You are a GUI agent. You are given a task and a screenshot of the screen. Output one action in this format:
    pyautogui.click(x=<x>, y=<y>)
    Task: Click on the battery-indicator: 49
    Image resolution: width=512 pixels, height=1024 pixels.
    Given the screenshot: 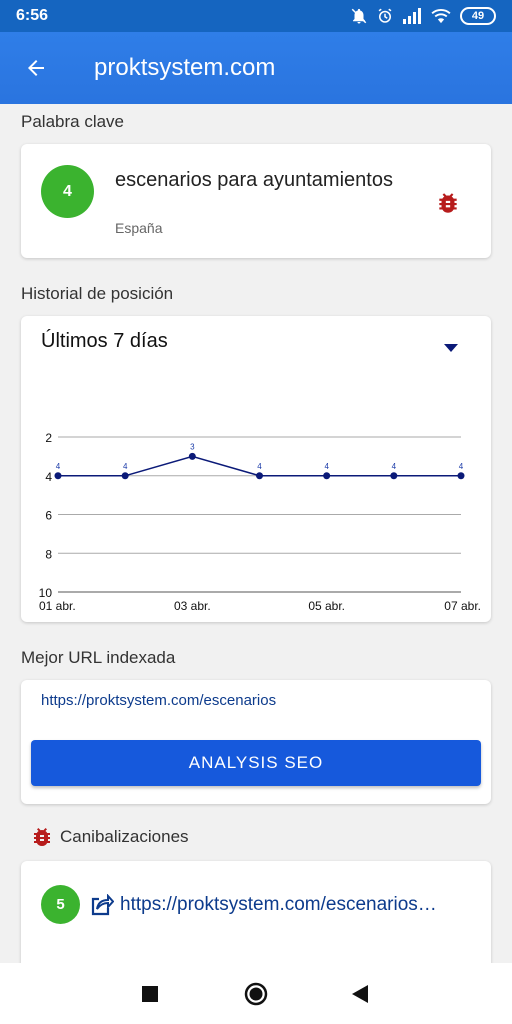 What is the action you would take?
    pyautogui.click(x=478, y=16)
    